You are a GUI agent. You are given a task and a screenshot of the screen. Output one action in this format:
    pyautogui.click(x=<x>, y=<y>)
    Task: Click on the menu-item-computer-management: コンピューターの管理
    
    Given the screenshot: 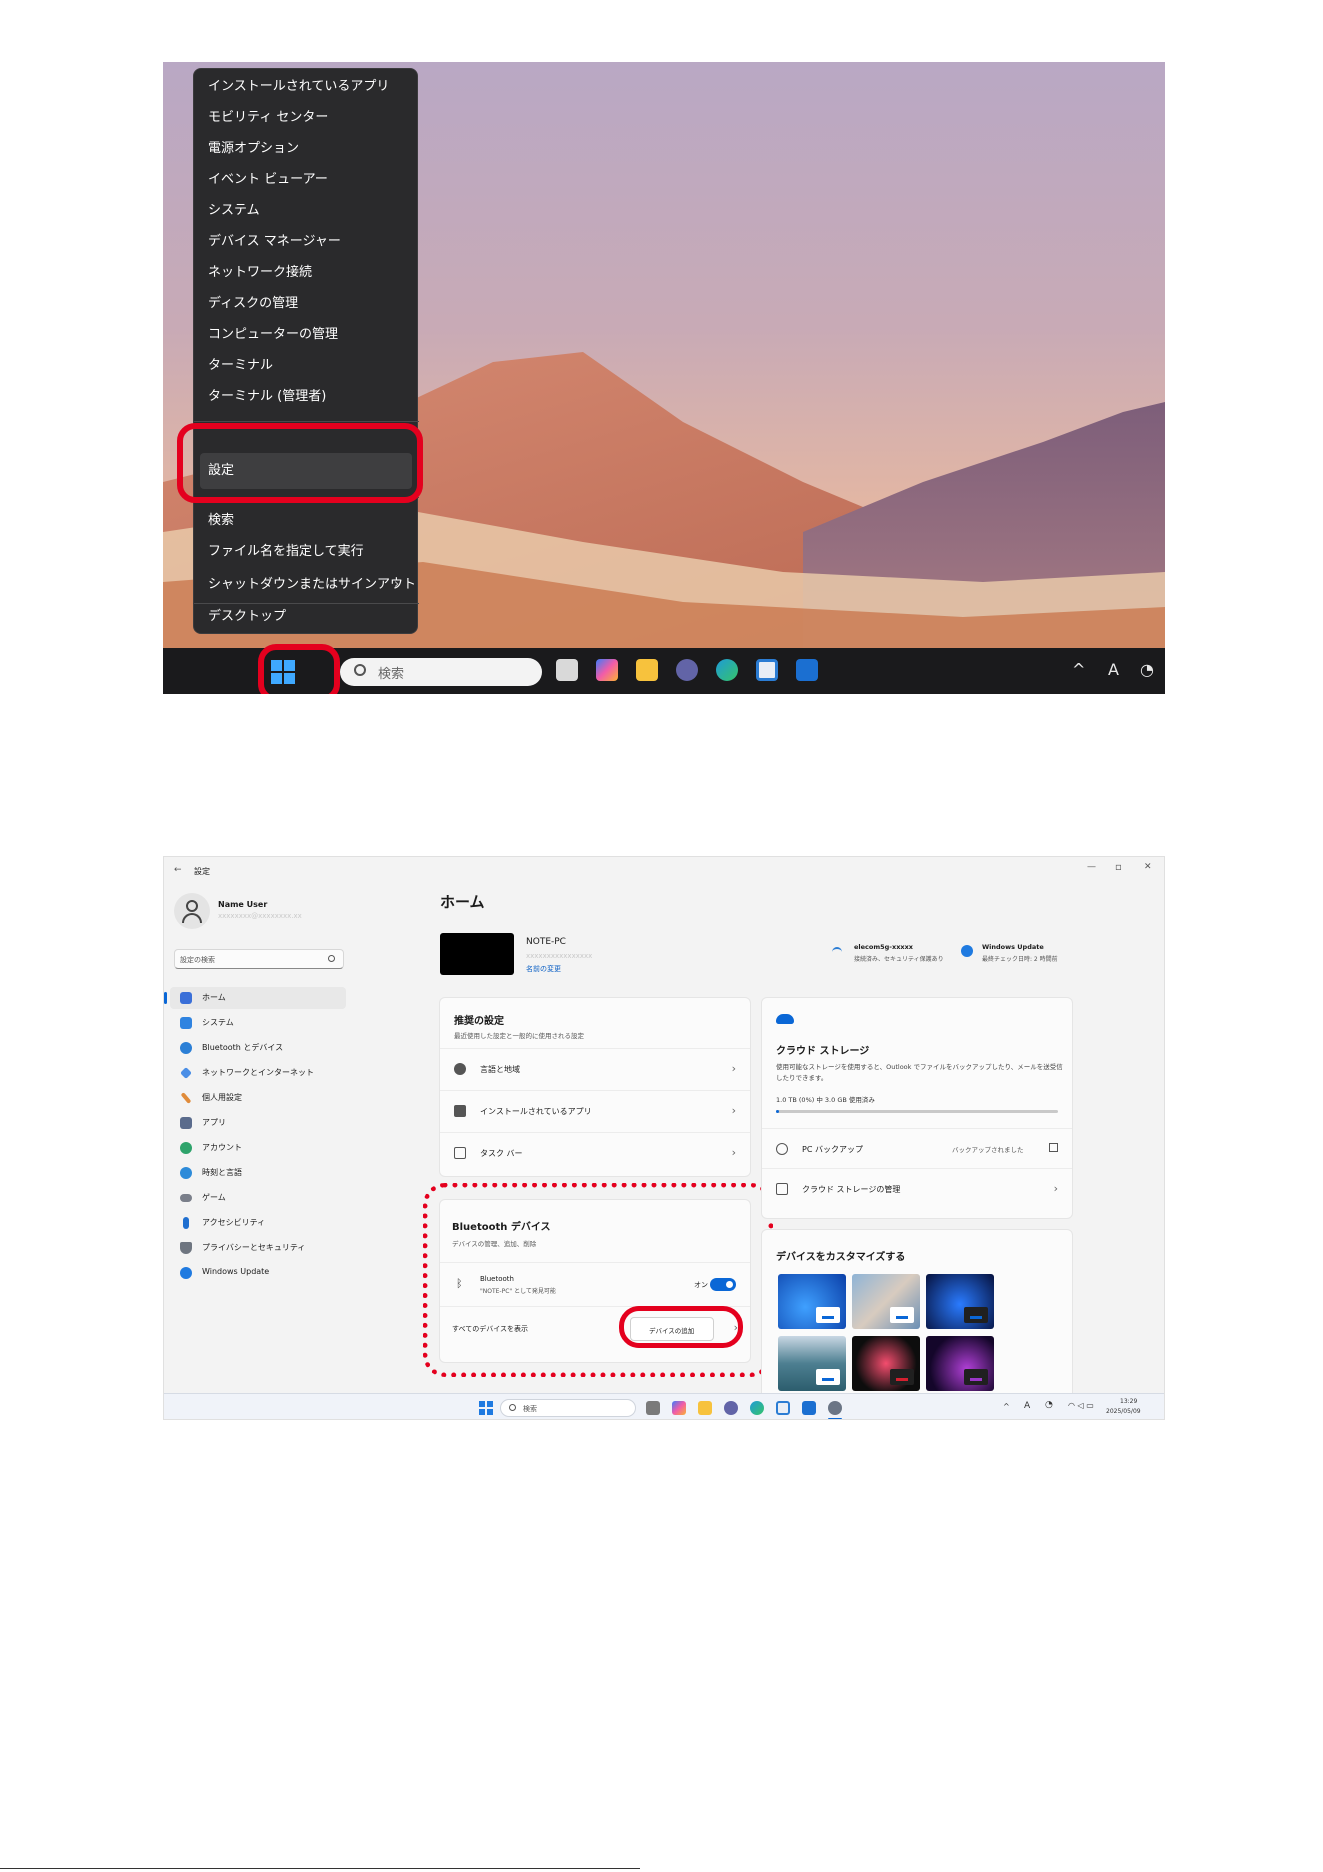 What is the action you would take?
    pyautogui.click(x=273, y=335)
    